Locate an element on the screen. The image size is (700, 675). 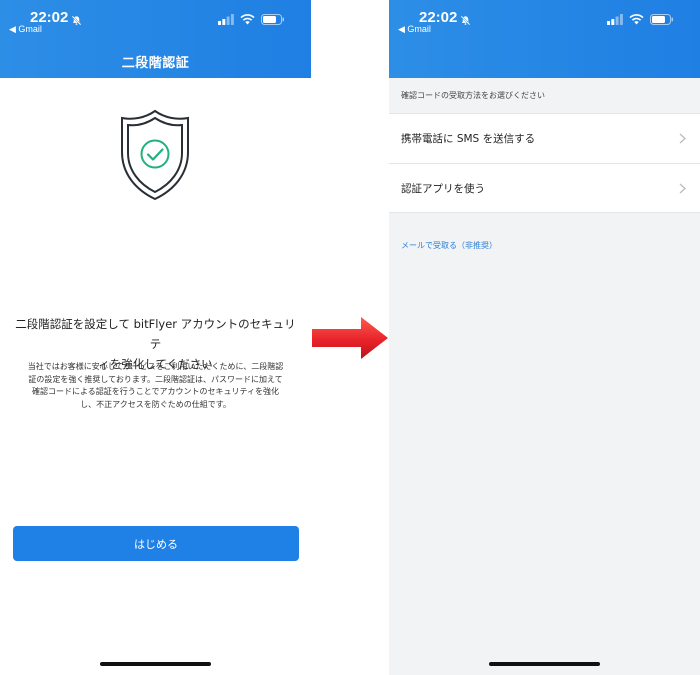
email-receive-link: メールで受取る（非推奨） is located at coordinates (449, 245).